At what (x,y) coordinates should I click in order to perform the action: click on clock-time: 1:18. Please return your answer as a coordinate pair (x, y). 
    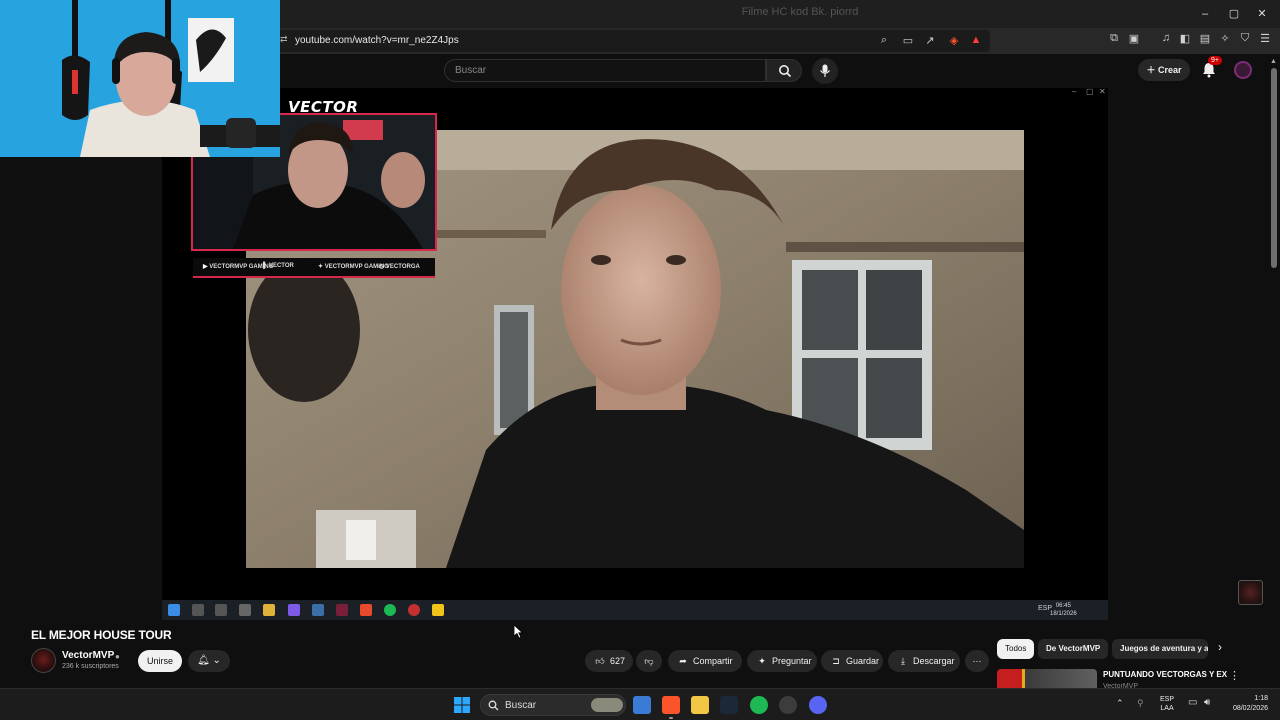
    Looking at the image, I should click on (1261, 698).